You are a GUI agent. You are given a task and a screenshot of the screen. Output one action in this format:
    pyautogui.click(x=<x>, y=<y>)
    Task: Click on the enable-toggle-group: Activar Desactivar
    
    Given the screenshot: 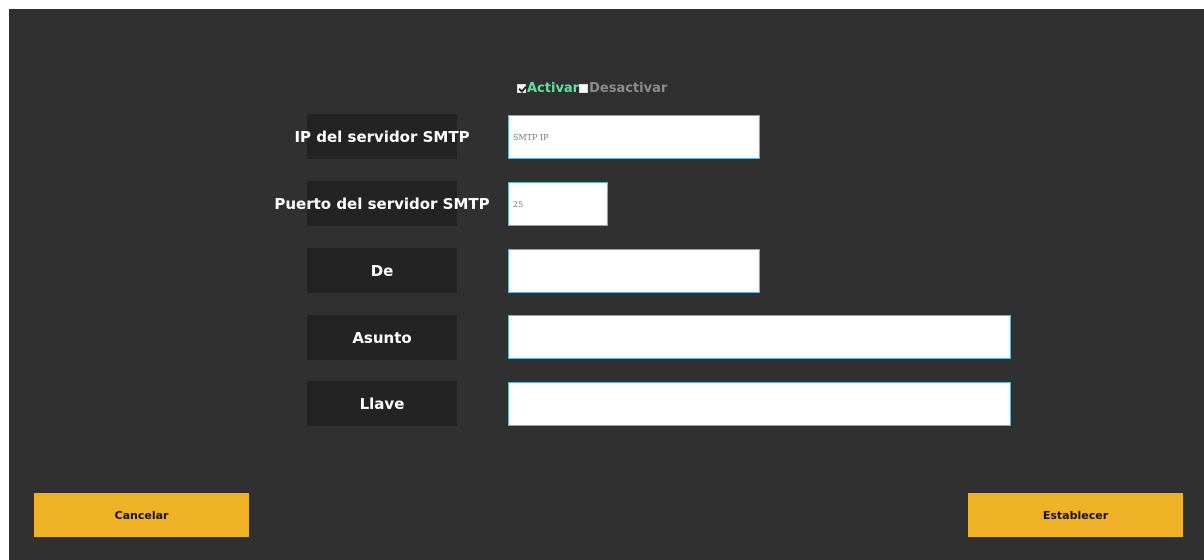 What is the action you would take?
    pyautogui.click(x=592, y=88)
    